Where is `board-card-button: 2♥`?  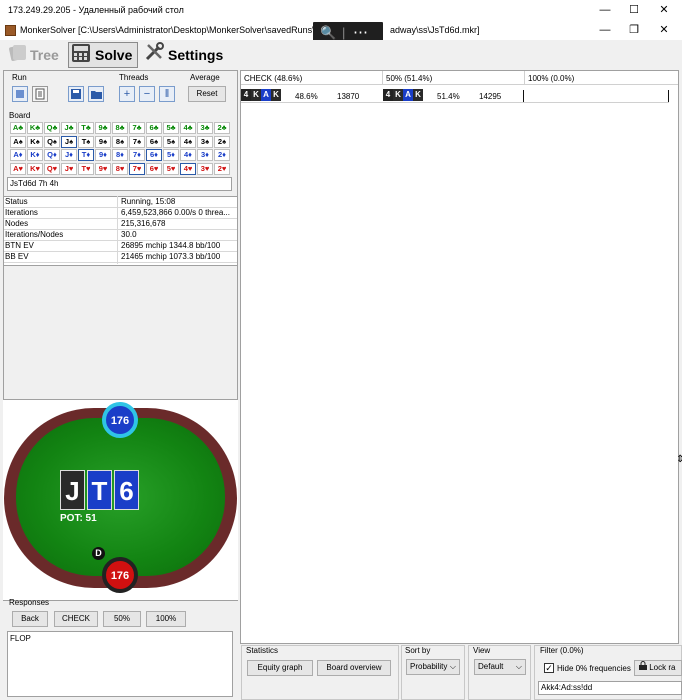 board-card-button: 2♥ is located at coordinates (222, 168).